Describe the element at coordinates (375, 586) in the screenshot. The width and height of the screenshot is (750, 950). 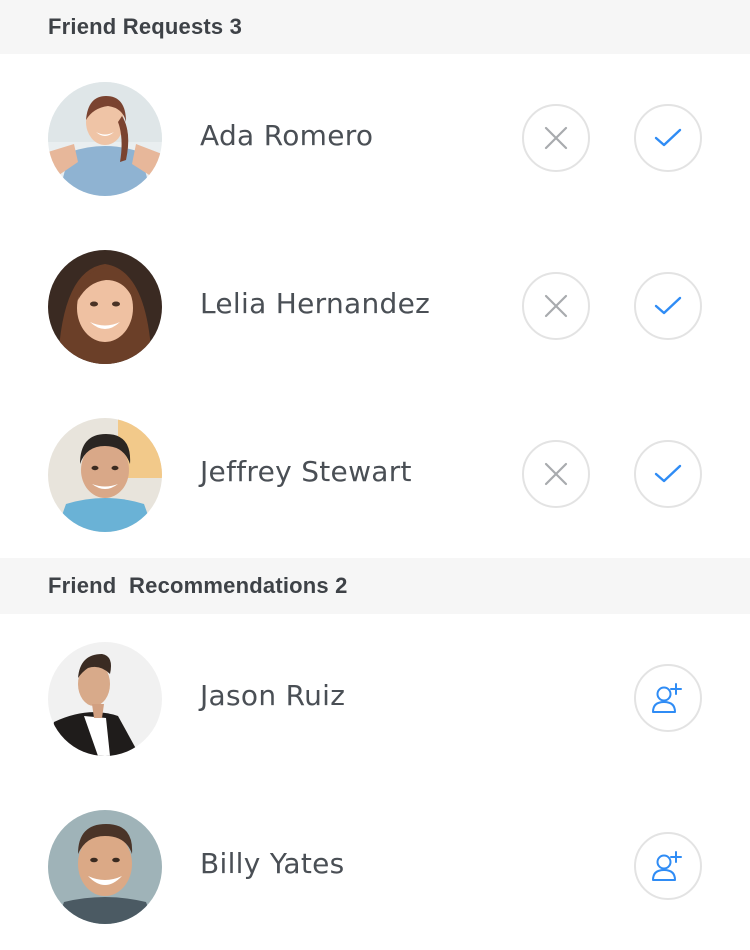
I see `friend-recommendations-header: Friend Recommendations 2` at that location.